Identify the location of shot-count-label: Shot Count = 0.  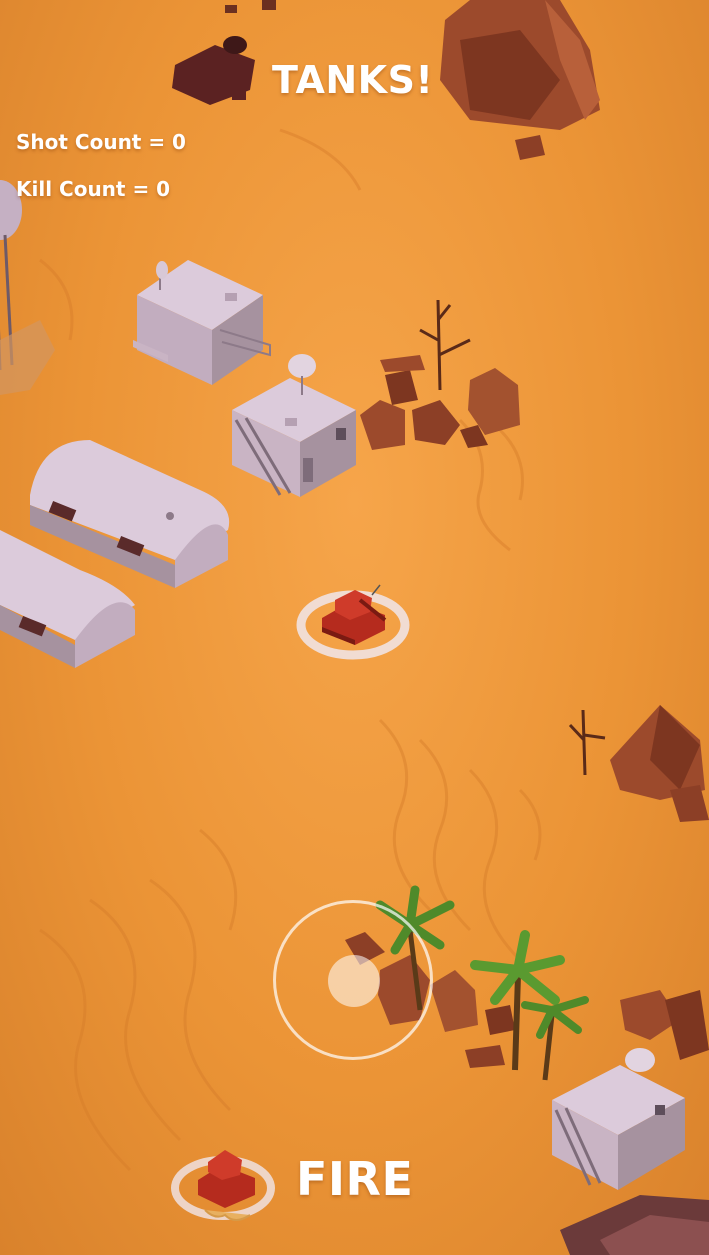
(101, 142).